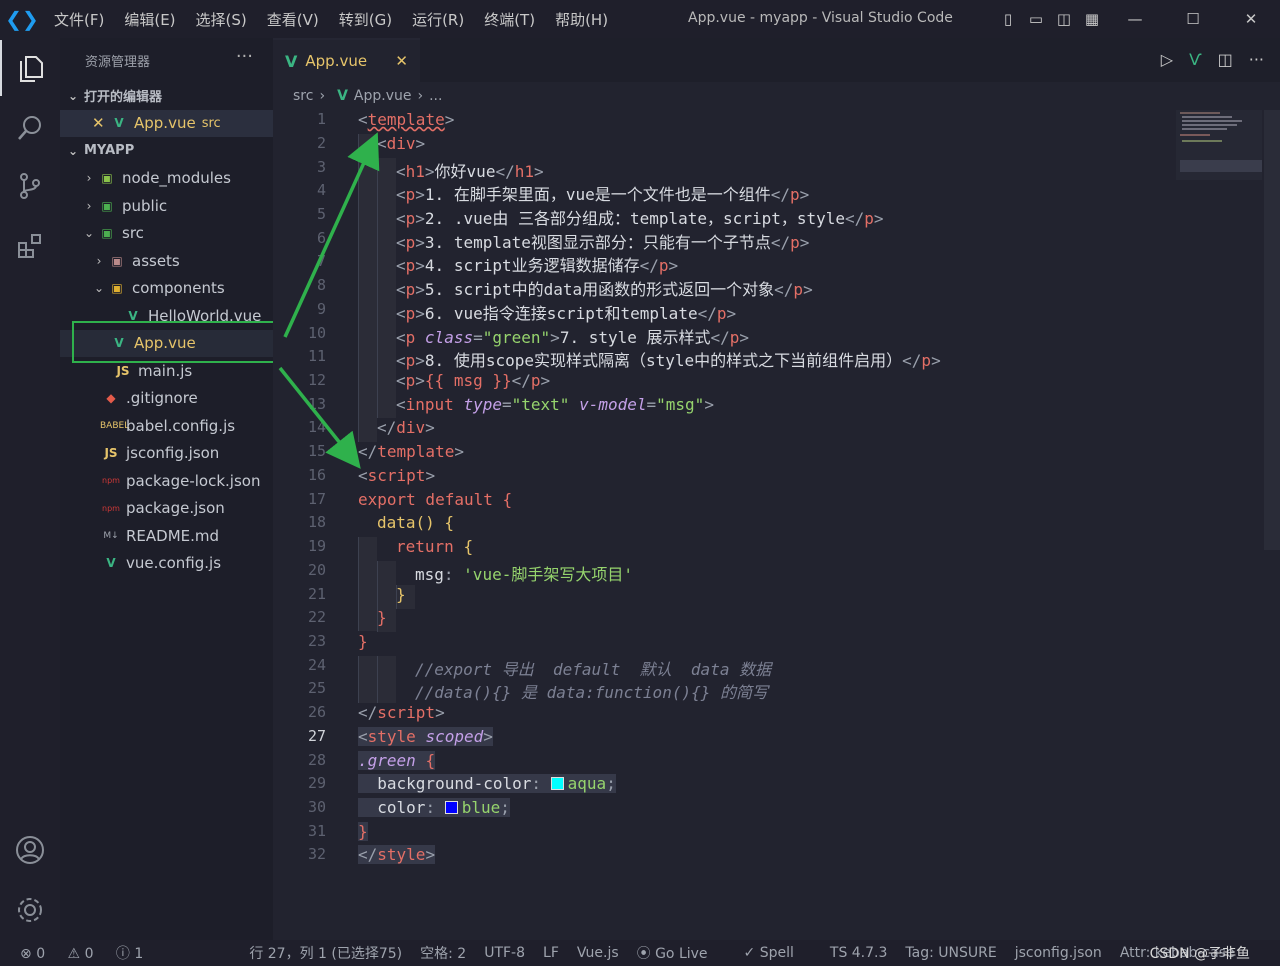  Describe the element at coordinates (401, 61) in the screenshot. I see `close-tab-icon: ✕` at that location.